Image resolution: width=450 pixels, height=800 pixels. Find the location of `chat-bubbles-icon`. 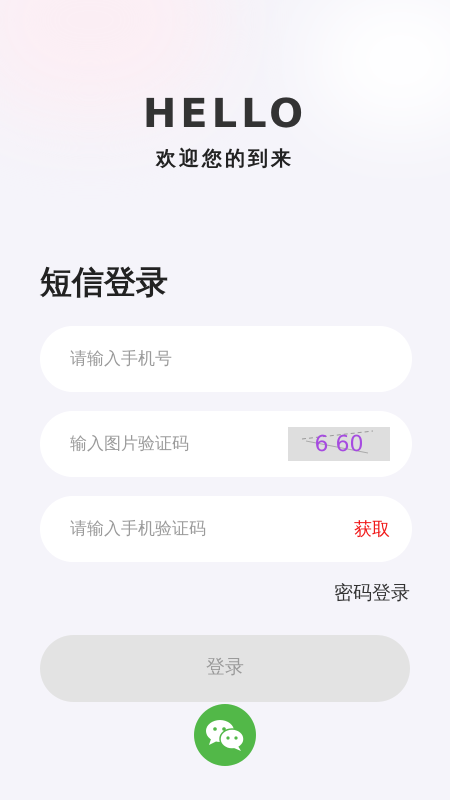

chat-bubbles-icon is located at coordinates (225, 735).